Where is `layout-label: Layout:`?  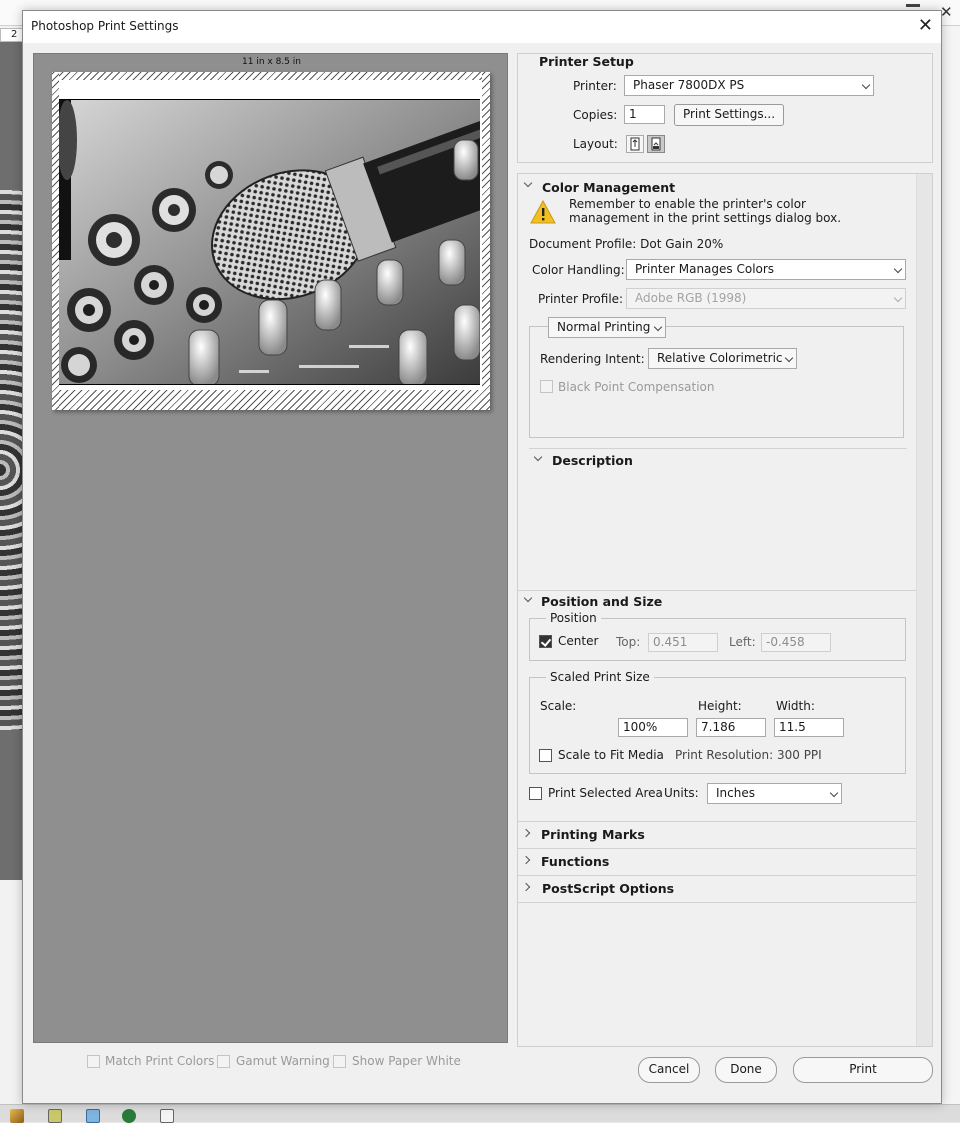
layout-label: Layout: is located at coordinates (595, 144).